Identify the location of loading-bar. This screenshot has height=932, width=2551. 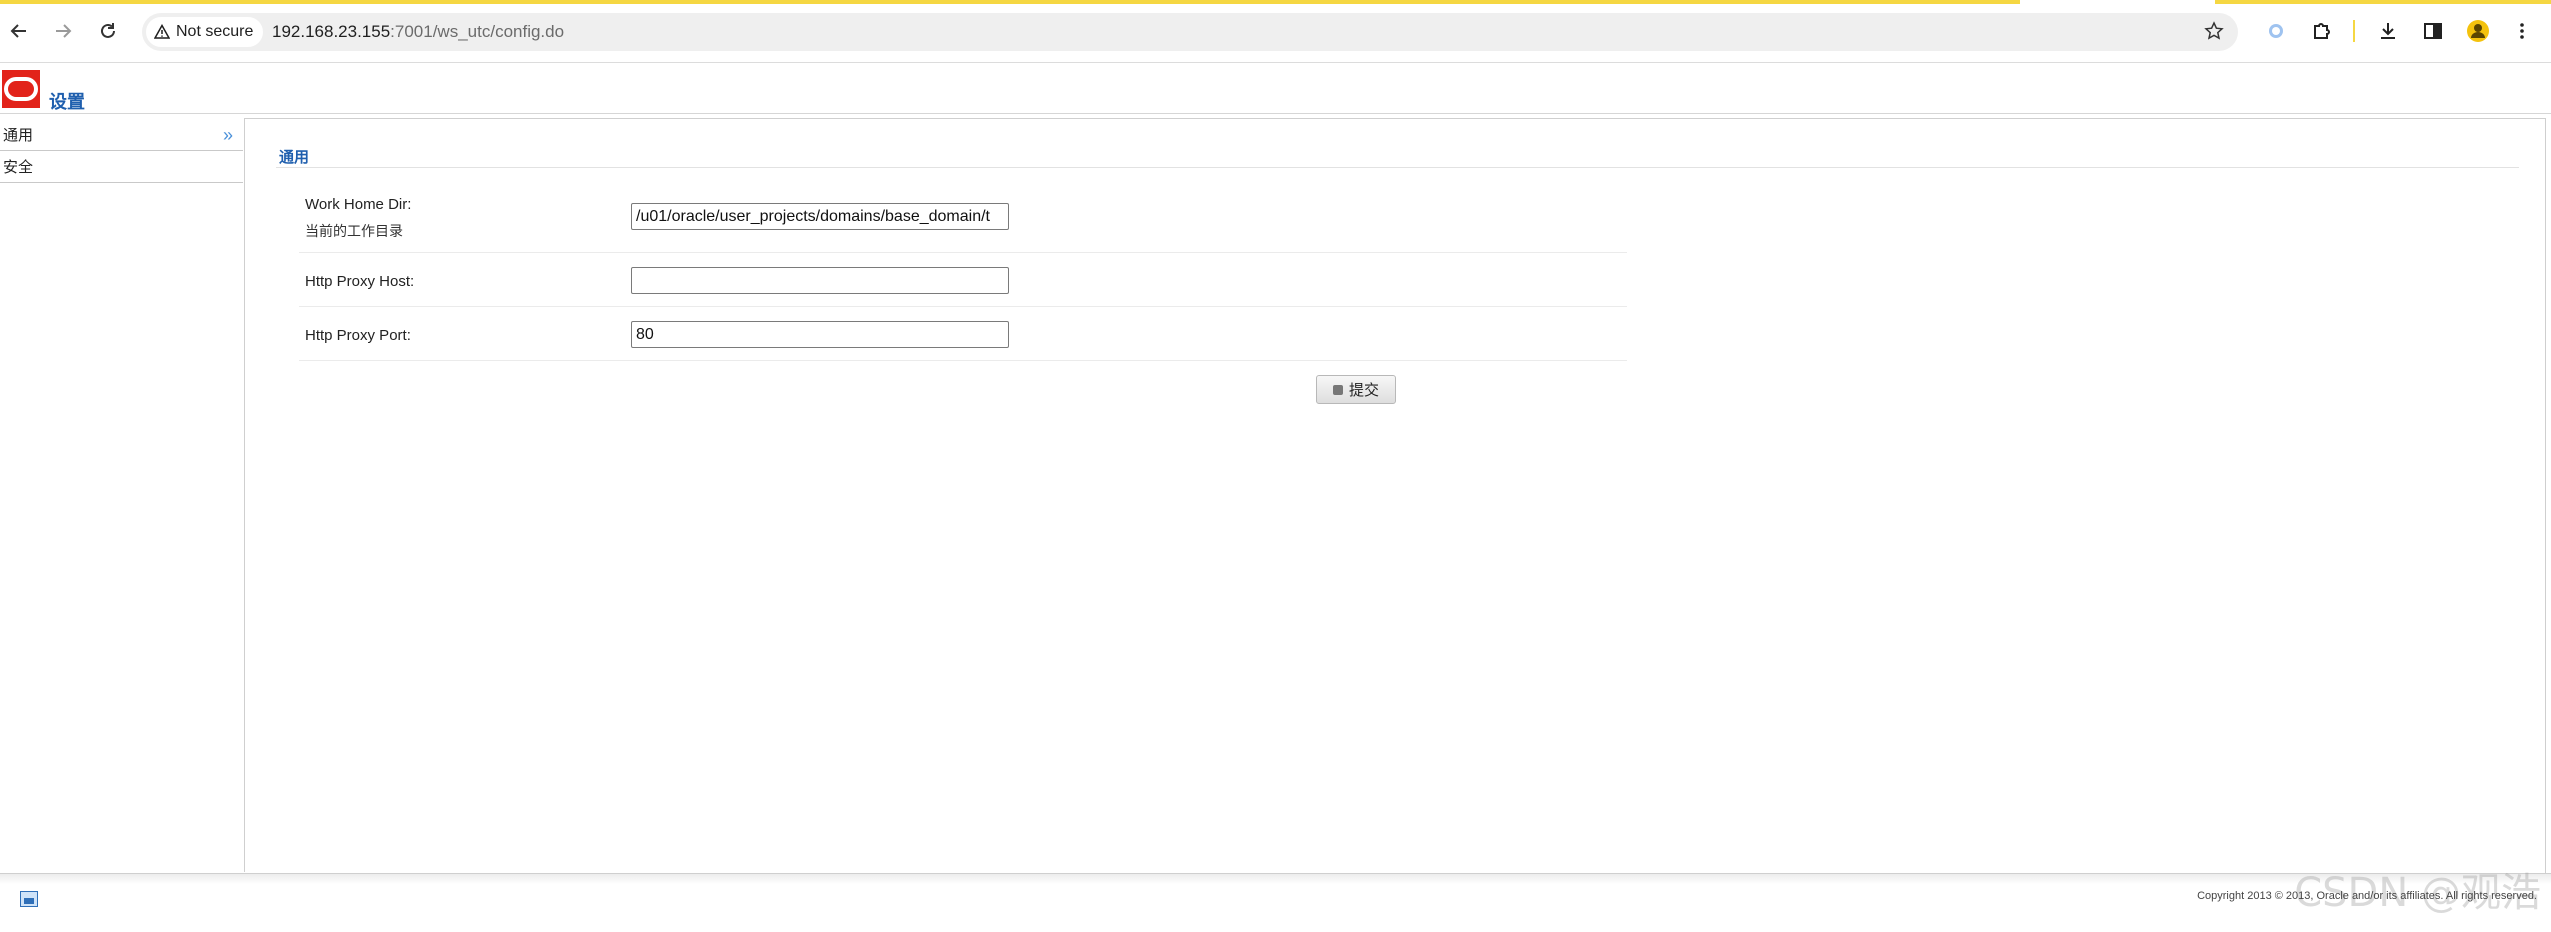
(1010, 2).